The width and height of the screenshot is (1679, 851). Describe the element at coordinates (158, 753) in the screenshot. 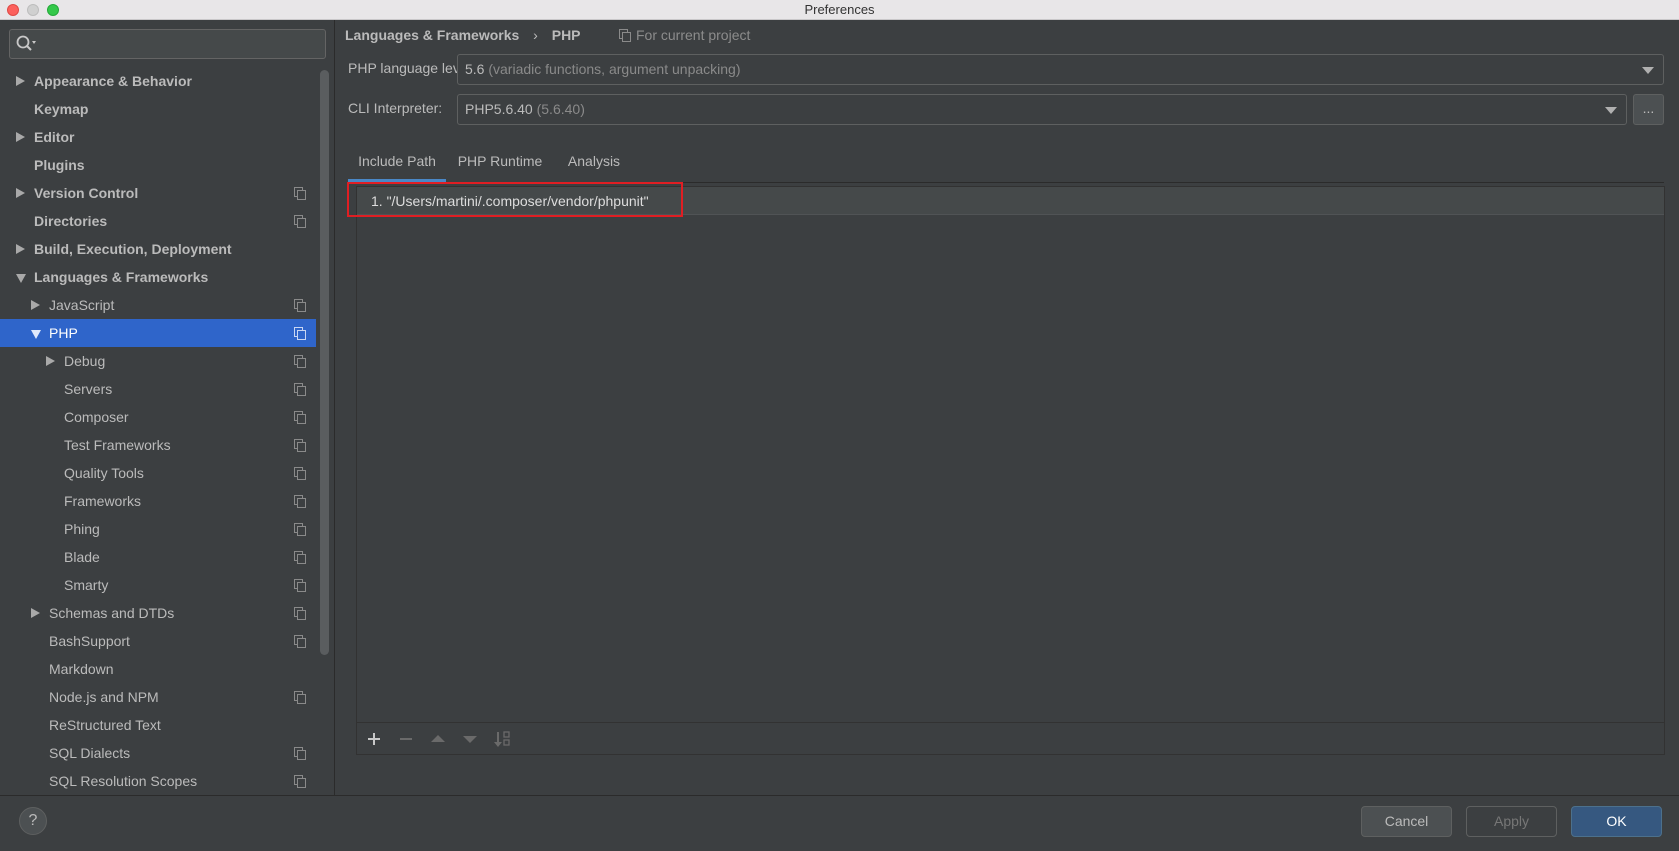

I see `sidebar-item-sql-dialects: SQL Dialects` at that location.